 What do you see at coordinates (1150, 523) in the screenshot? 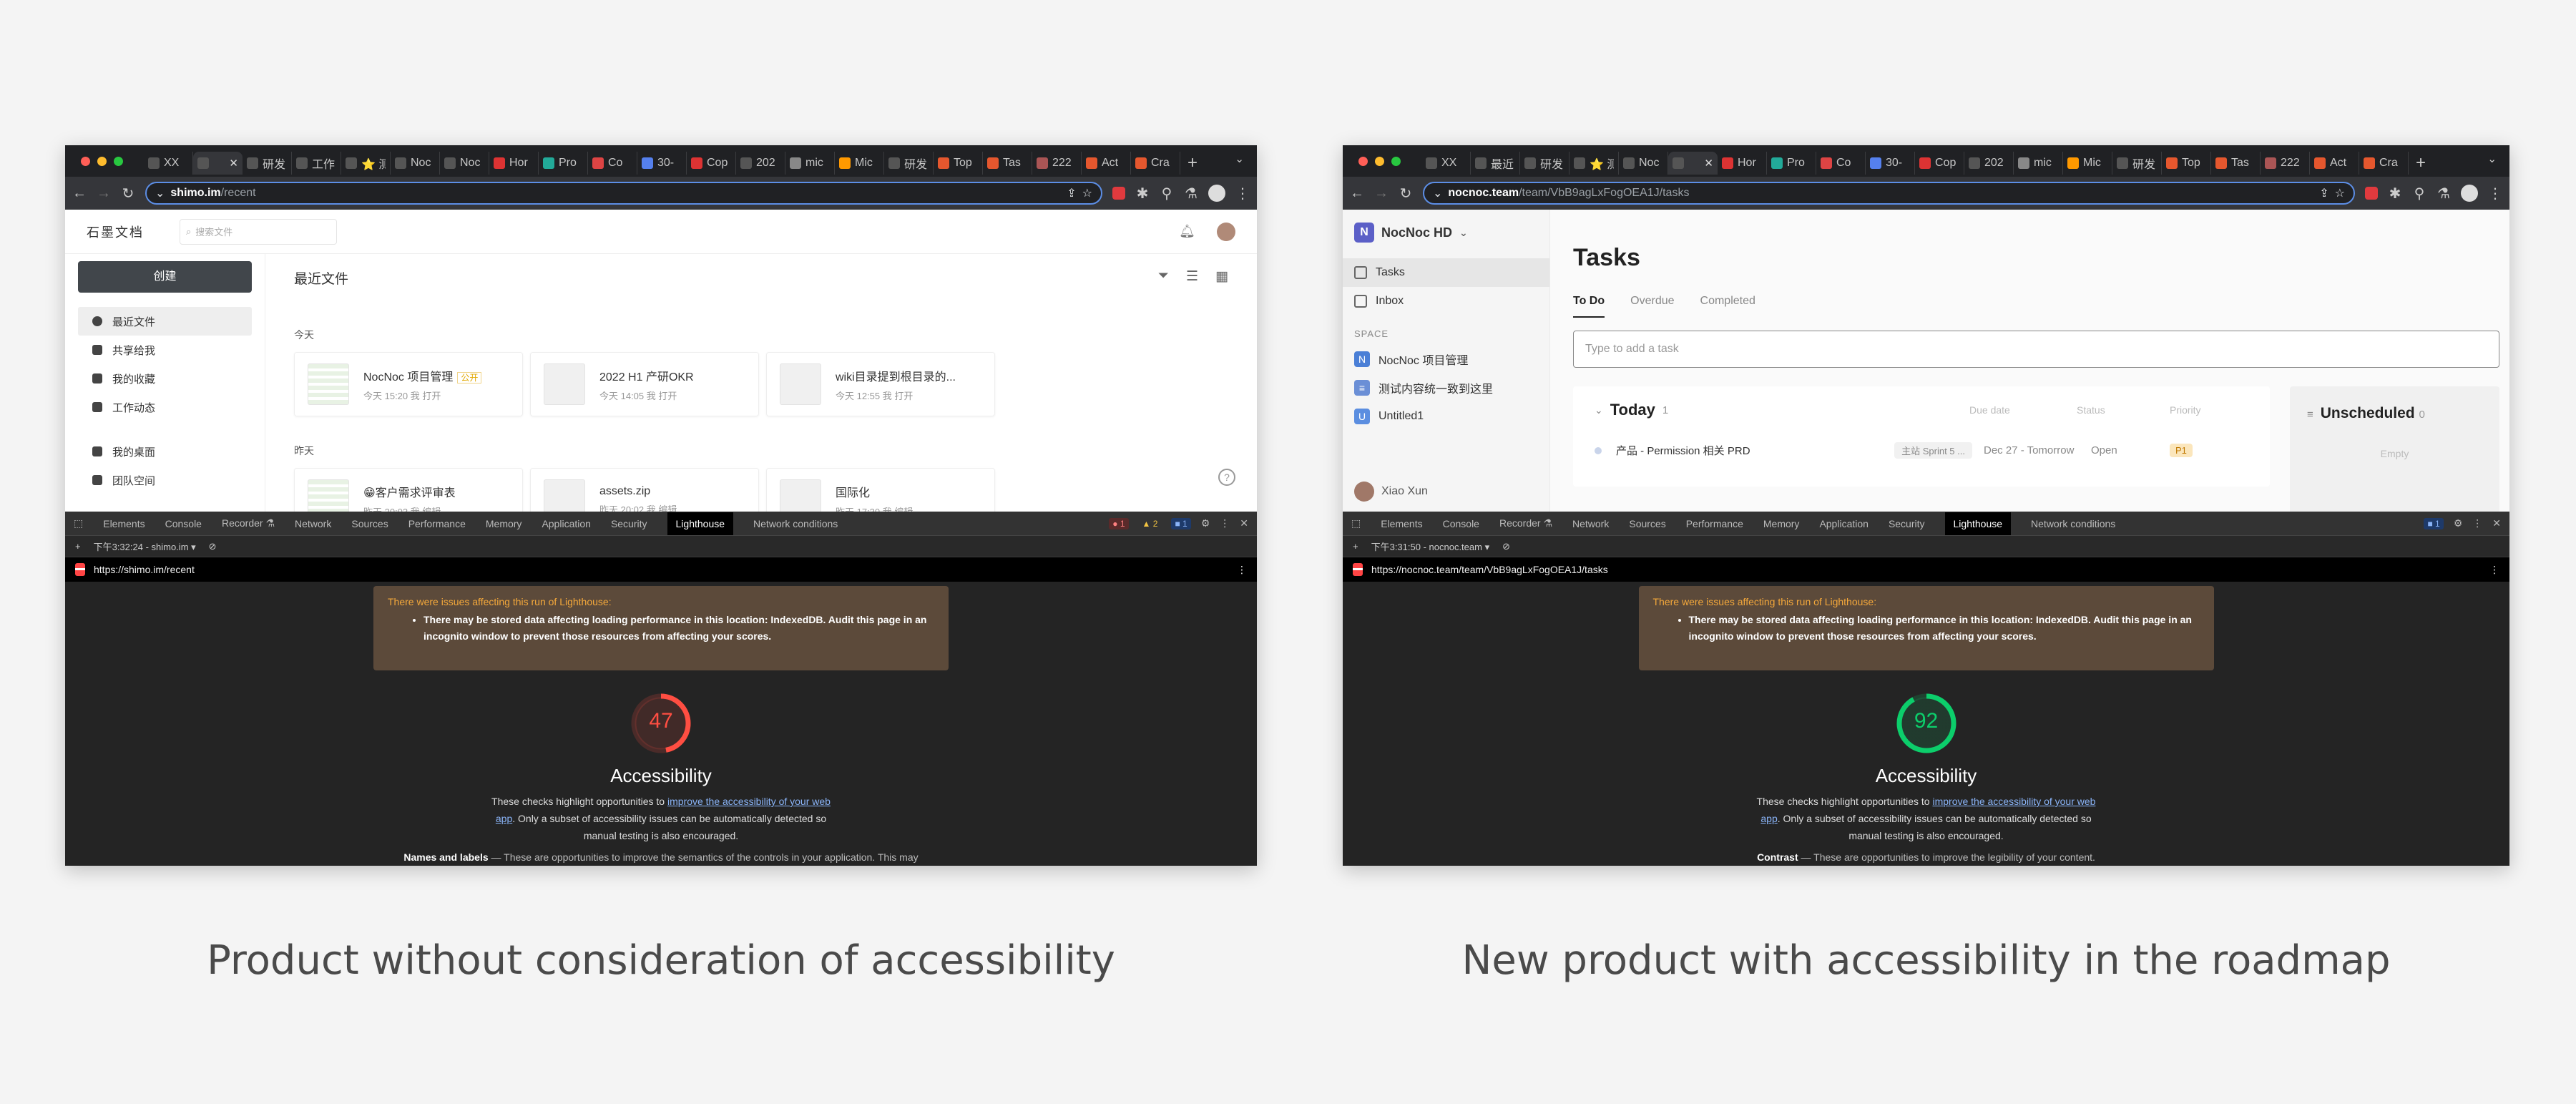
I see `warning-count-badge: ▲ 2` at bounding box center [1150, 523].